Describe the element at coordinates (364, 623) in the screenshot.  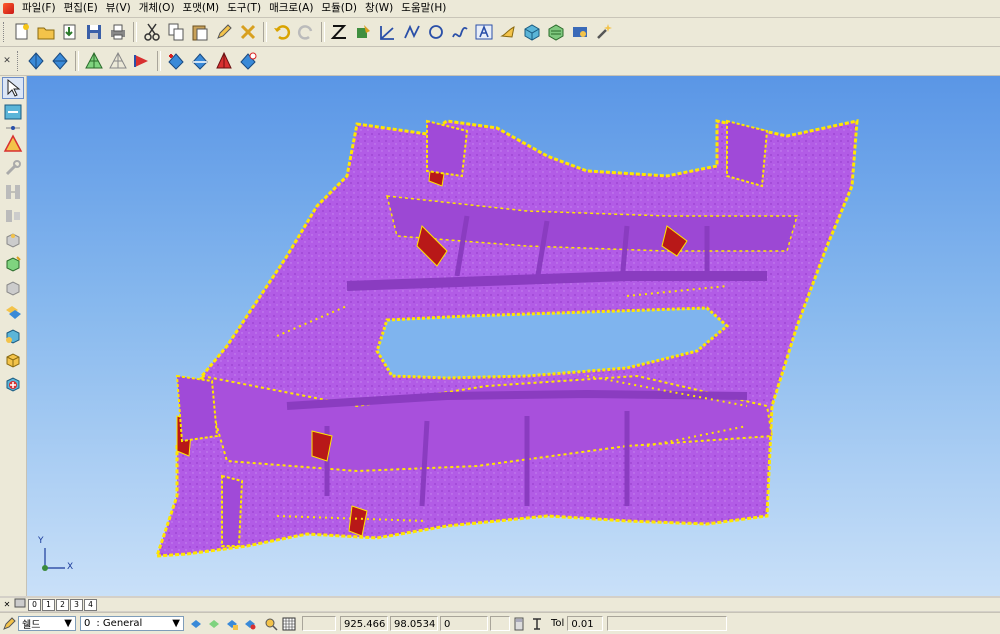
I see `coord-x: 925.466` at that location.